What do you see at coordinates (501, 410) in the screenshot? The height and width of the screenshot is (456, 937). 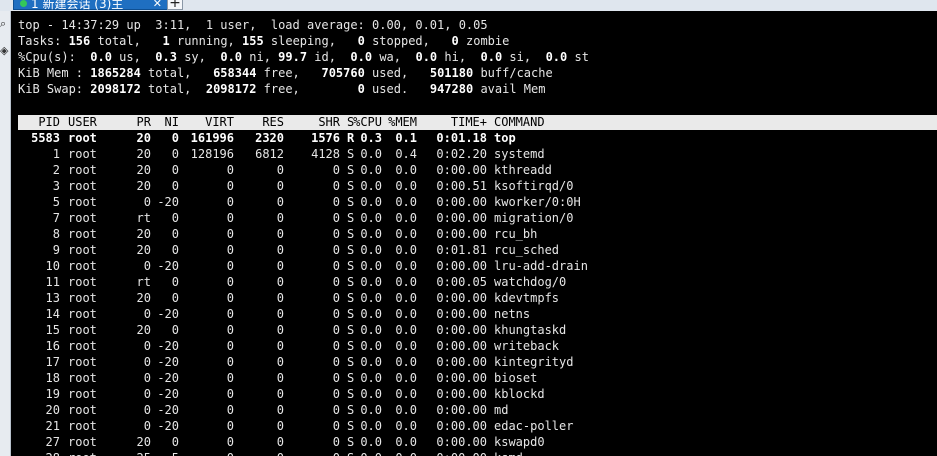 I see `cell-command: md` at bounding box center [501, 410].